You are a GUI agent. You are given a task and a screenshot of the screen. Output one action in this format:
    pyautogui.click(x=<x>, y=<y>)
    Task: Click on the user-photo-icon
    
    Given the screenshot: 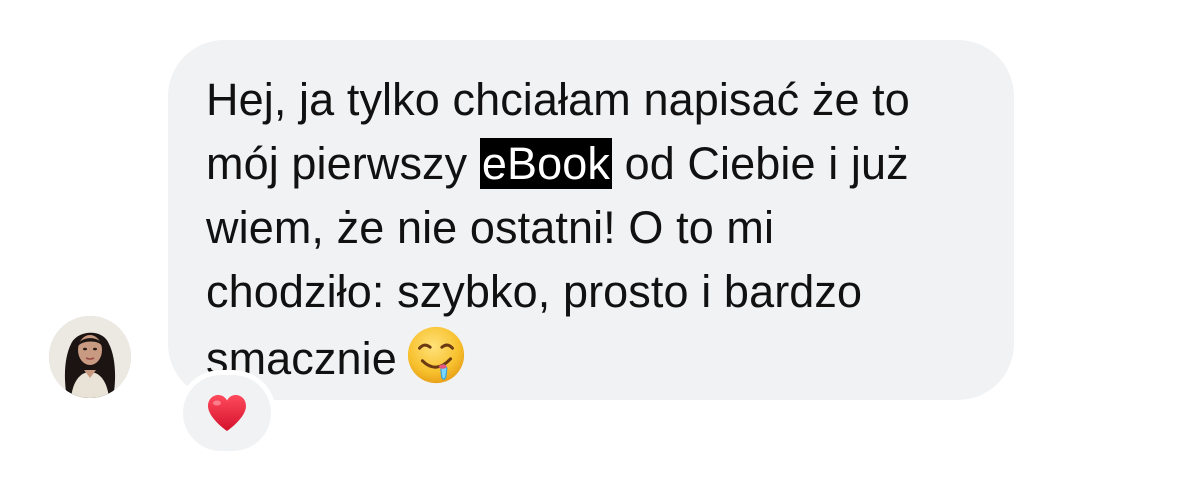 What is the action you would take?
    pyautogui.click(x=90, y=357)
    